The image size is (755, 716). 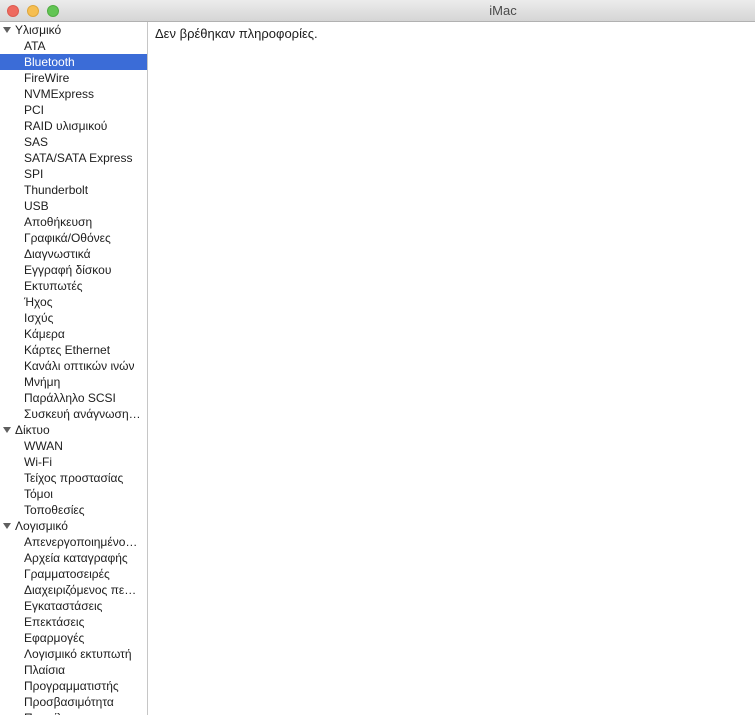 I want to click on sidebar-item-sata-sata-express: SATA/SATA Express, so click(x=73, y=158).